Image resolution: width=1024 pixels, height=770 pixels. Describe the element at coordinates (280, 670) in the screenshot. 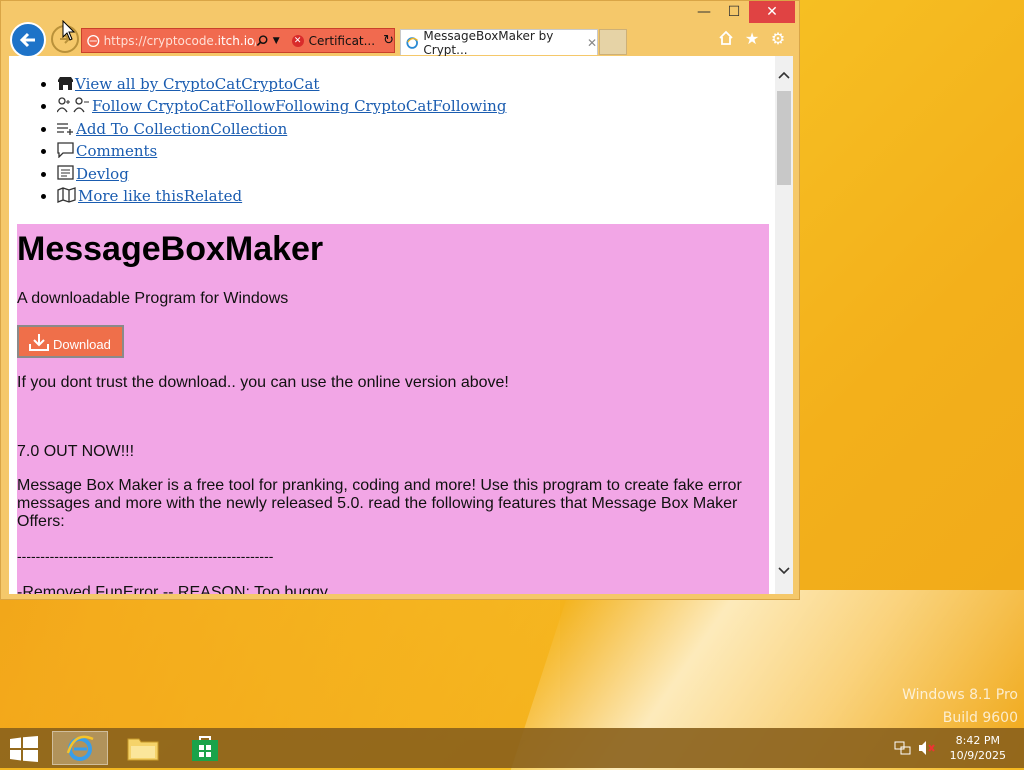

I see `desktop-wallpaper-shade` at that location.